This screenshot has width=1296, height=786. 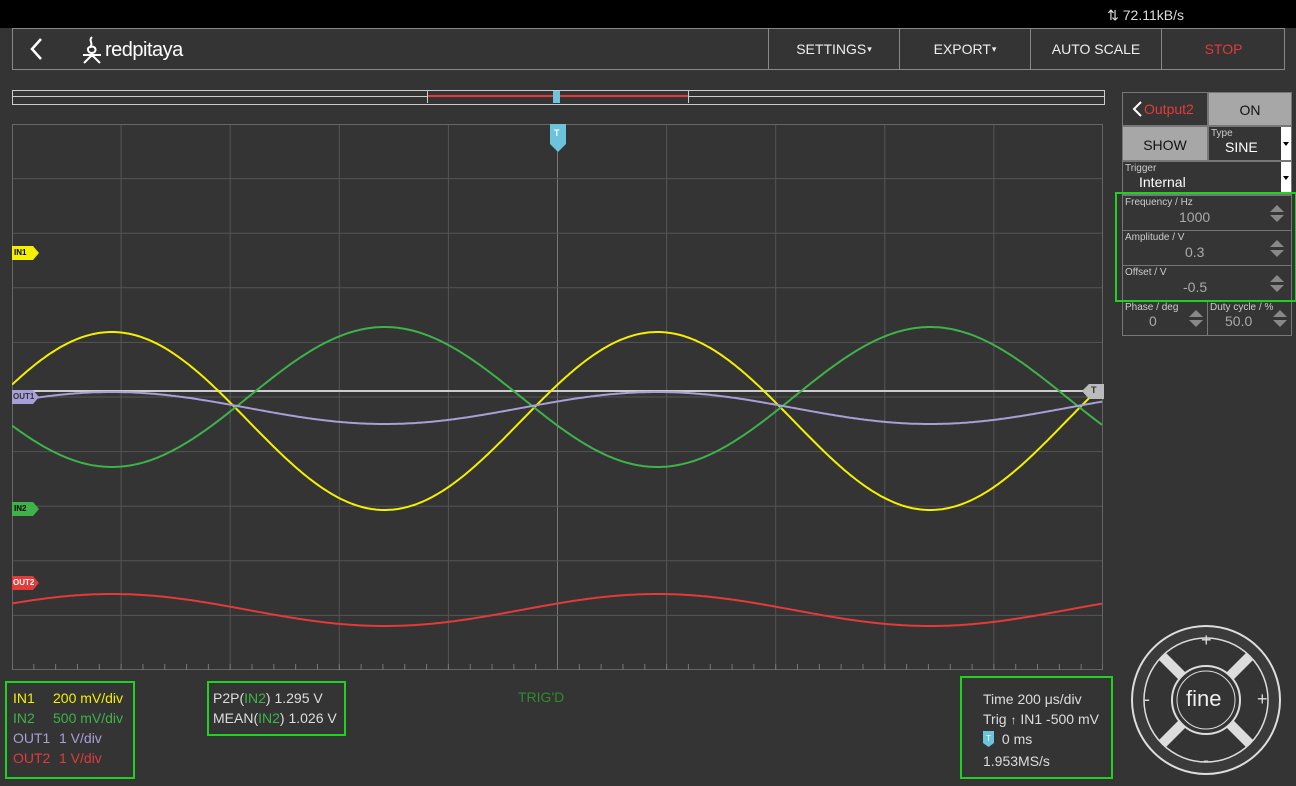 What do you see at coordinates (1242, 307) in the screenshot?
I see `duty-cycle-label: Duty cycle / %` at bounding box center [1242, 307].